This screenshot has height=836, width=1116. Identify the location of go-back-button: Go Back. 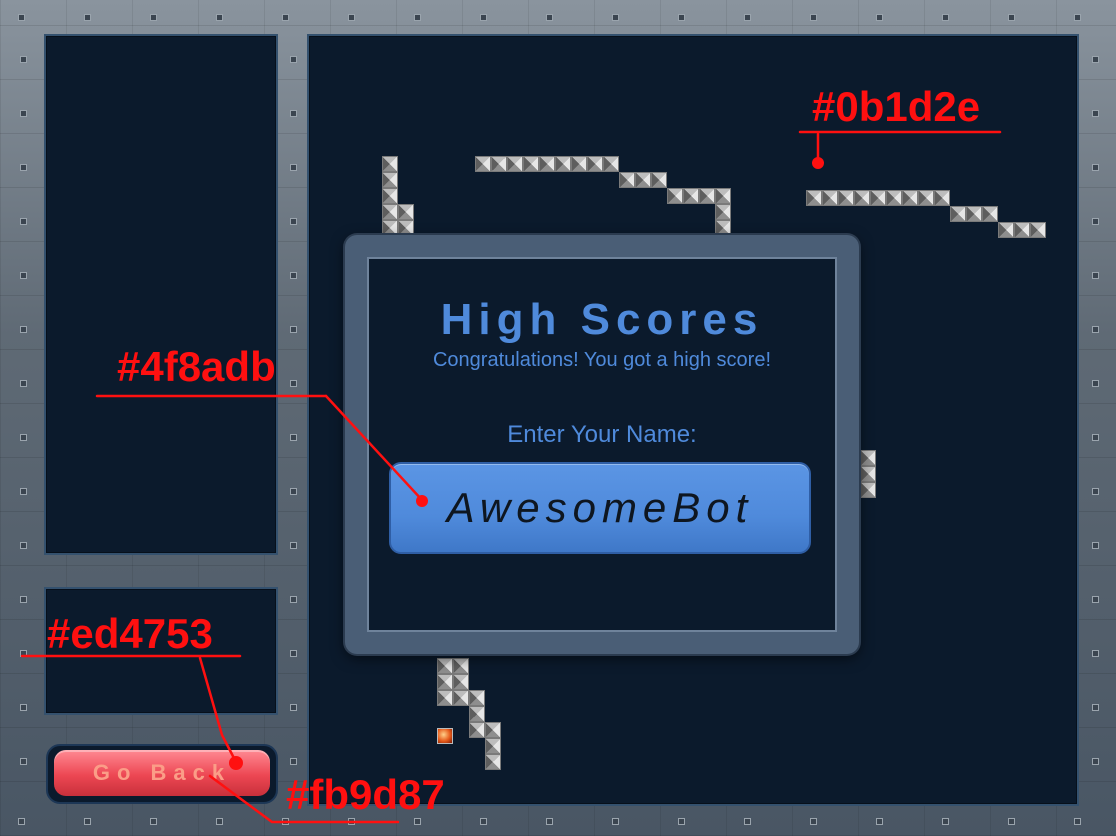
(162, 773).